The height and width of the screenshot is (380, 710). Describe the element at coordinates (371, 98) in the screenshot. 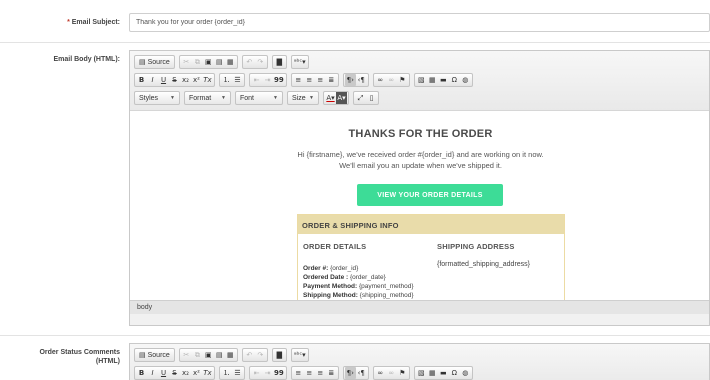

I see `show-blocks-icon: ▯` at that location.